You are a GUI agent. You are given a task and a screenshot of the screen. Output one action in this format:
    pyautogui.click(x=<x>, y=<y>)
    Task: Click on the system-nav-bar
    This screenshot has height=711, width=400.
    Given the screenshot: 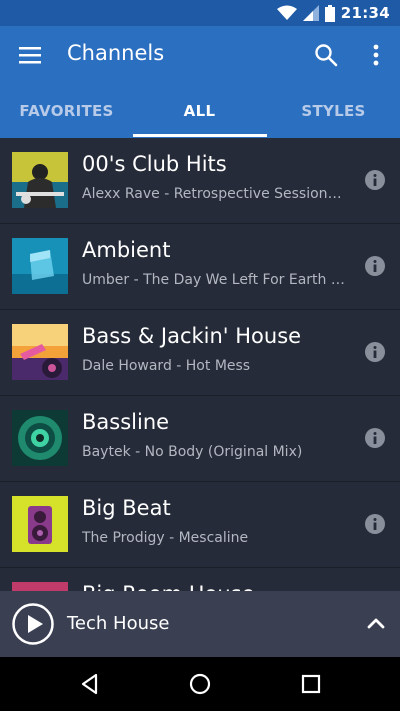 What is the action you would take?
    pyautogui.click(x=200, y=684)
    